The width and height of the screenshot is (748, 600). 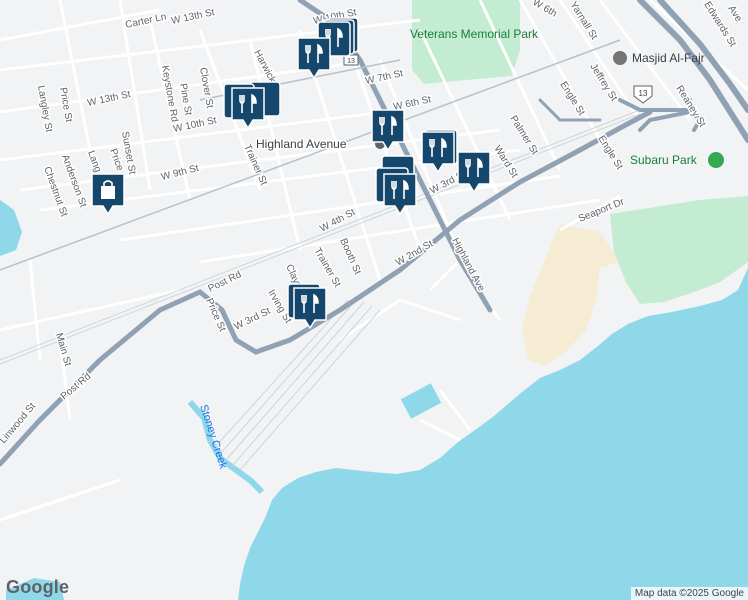 What do you see at coordinates (664, 160) in the screenshot?
I see `stadium-label: Subaru Park` at bounding box center [664, 160].